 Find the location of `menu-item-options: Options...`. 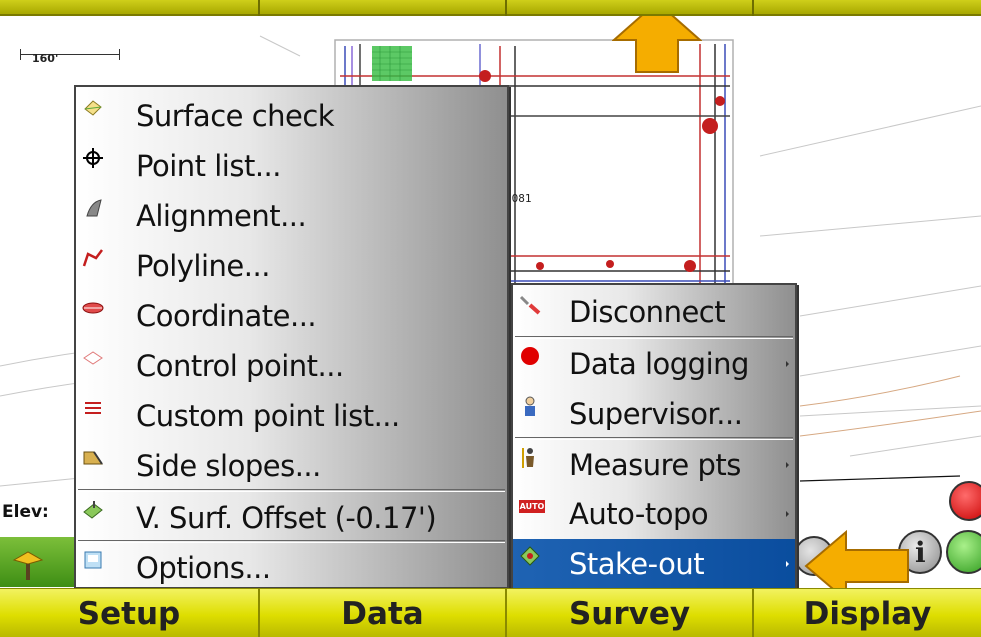

menu-item-options: Options... is located at coordinates (291, 568).